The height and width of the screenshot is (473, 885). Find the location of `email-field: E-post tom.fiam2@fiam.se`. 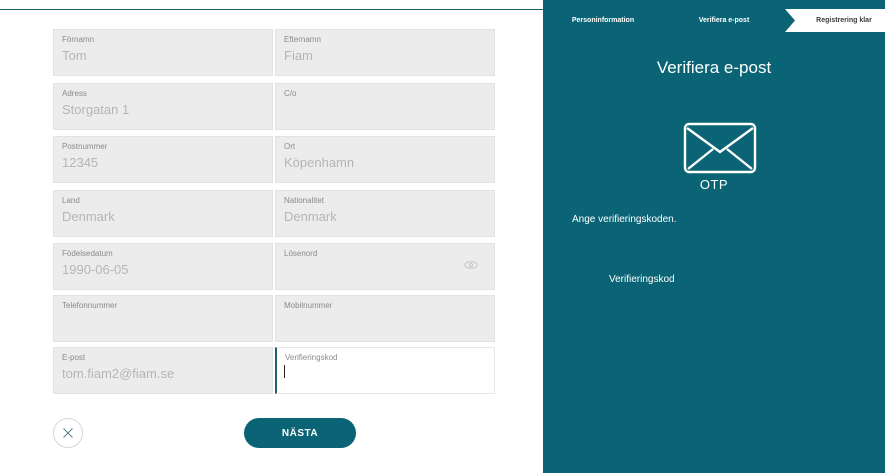

email-field: E-post tom.fiam2@fiam.se is located at coordinates (163, 370).